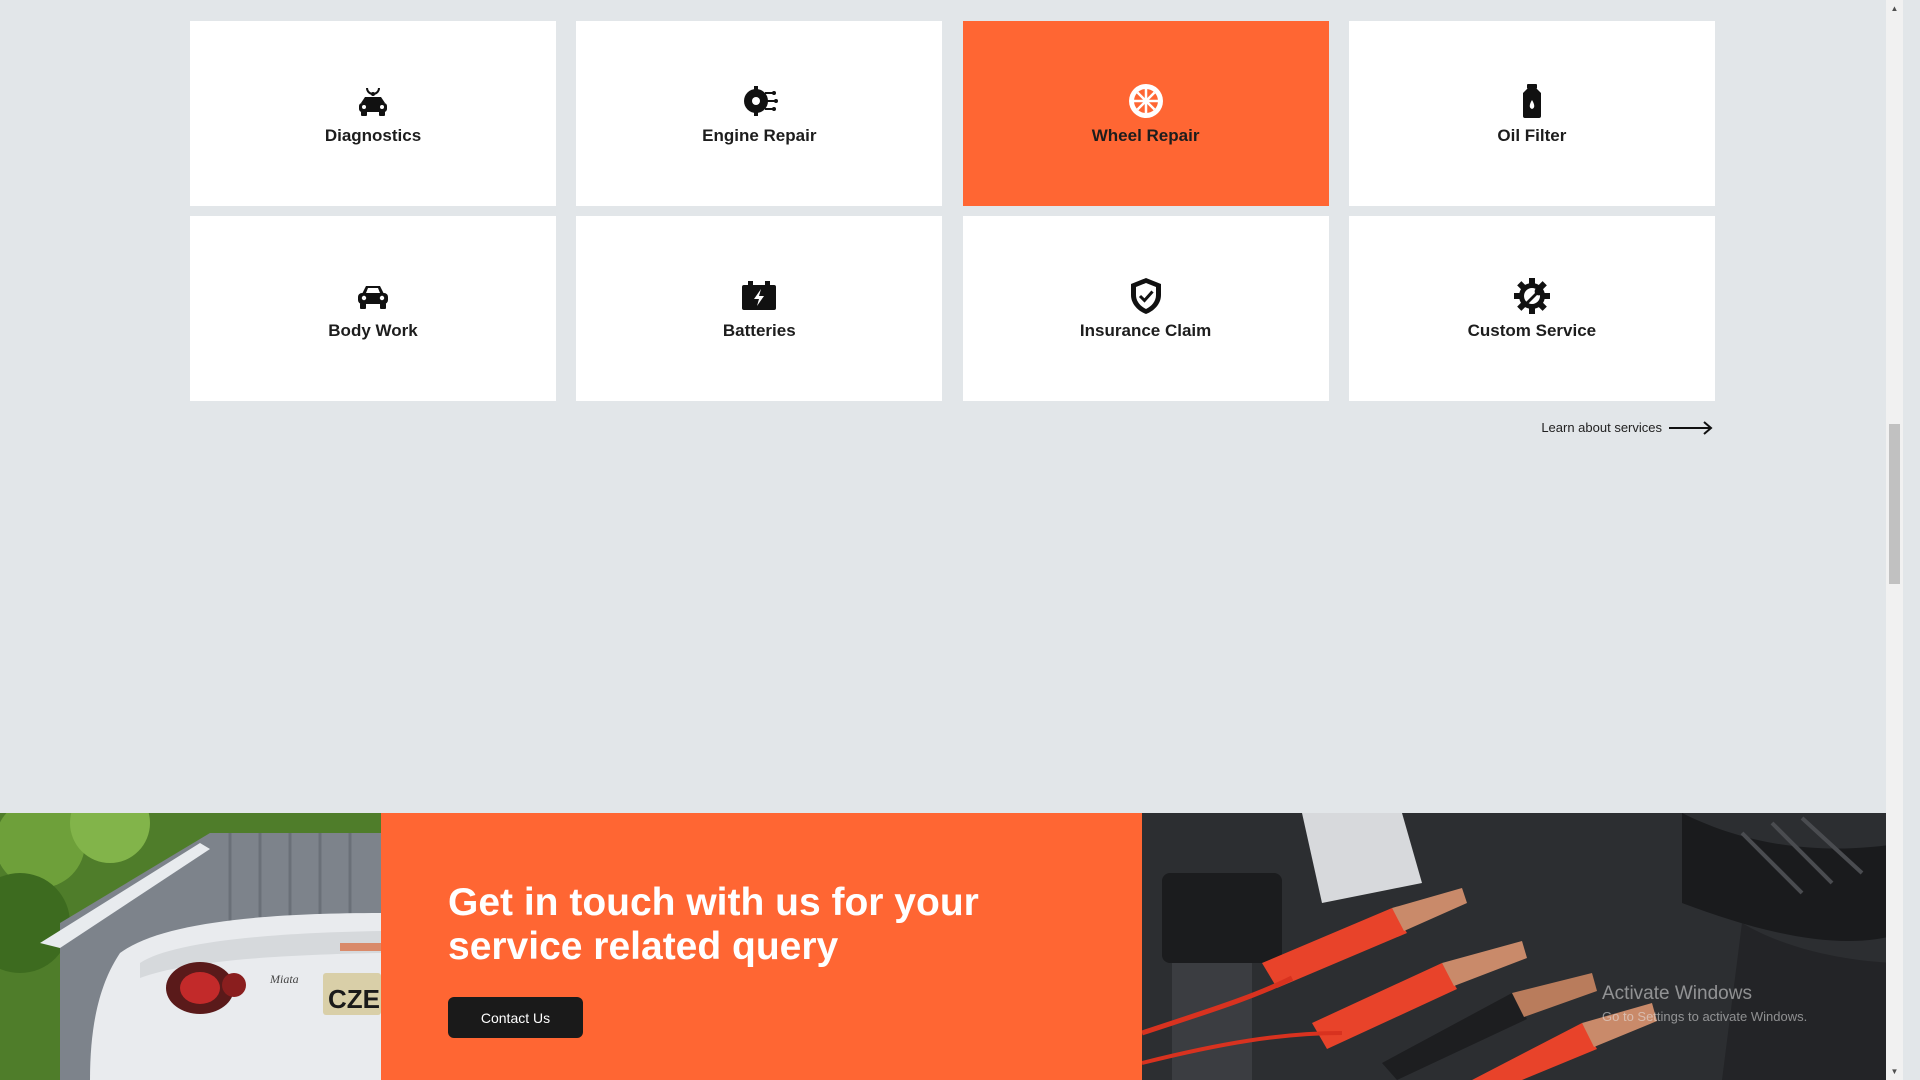 The height and width of the screenshot is (1080, 1920). I want to click on gear-wrench-icon, so click(1531, 296).